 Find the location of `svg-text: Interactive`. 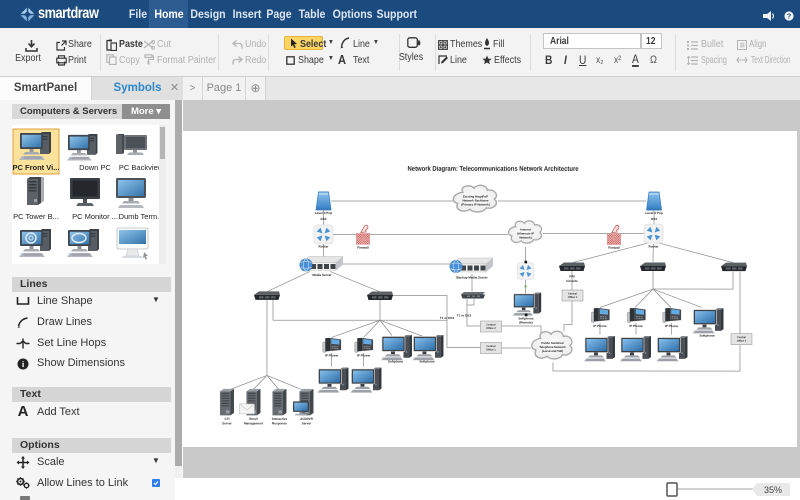

svg-text: Interactive is located at coordinates (280, 419).